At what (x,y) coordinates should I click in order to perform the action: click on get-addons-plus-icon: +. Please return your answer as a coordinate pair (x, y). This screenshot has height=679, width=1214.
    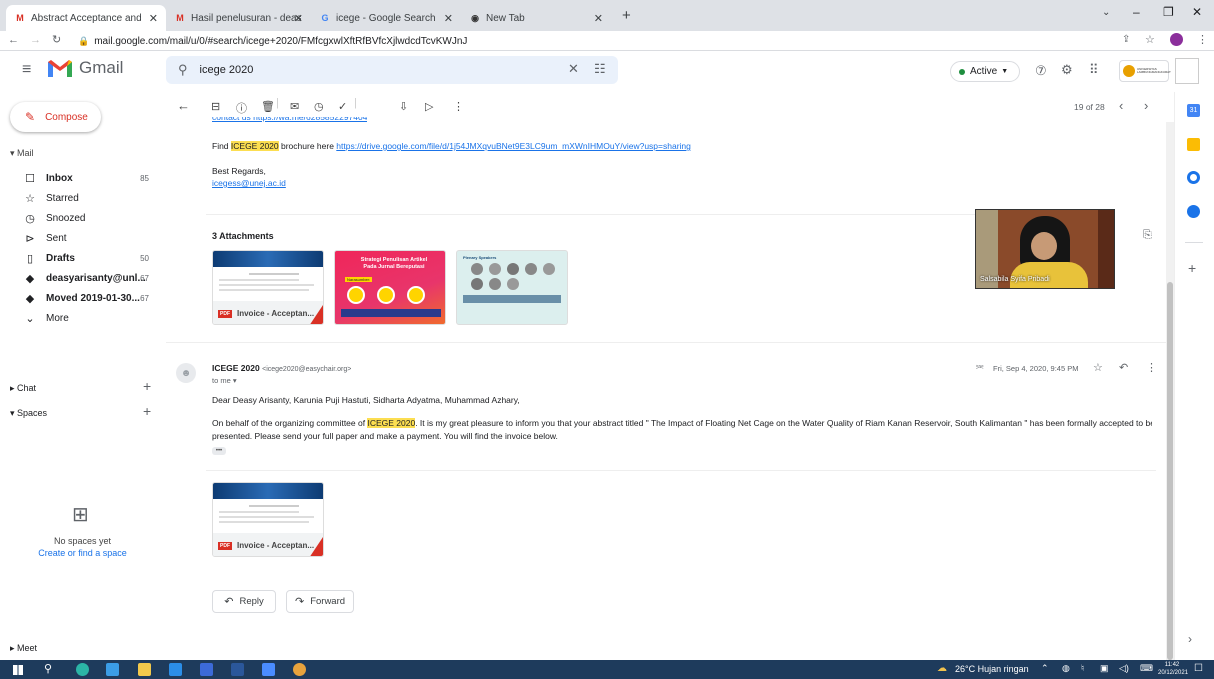
    Looking at the image, I should click on (1192, 268).